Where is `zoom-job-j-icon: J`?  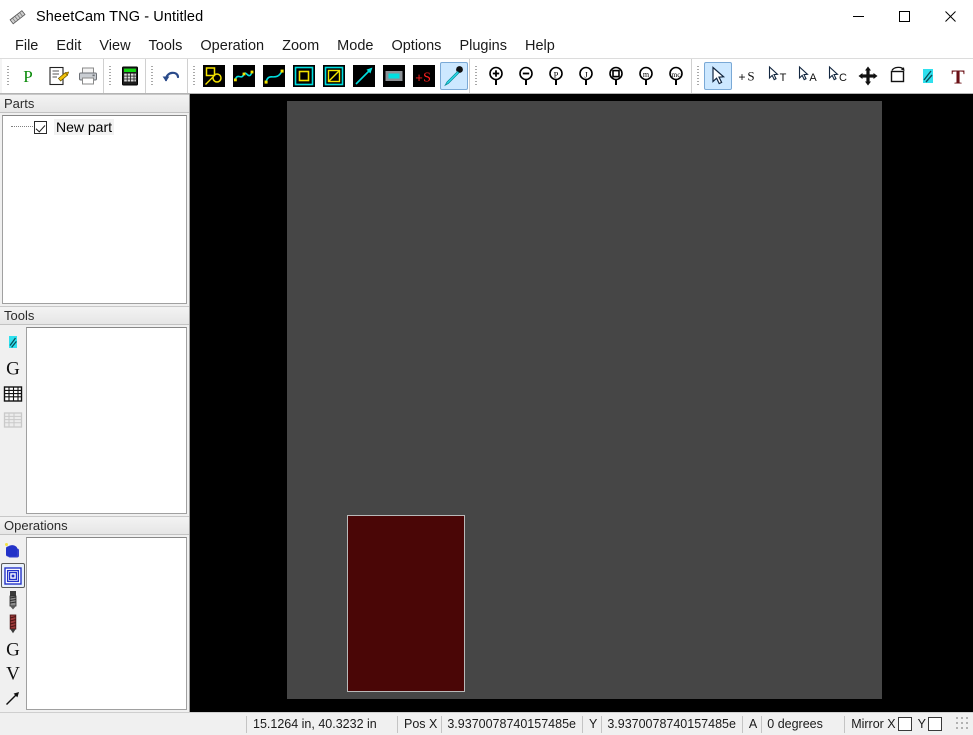 zoom-job-j-icon: J is located at coordinates (586, 76).